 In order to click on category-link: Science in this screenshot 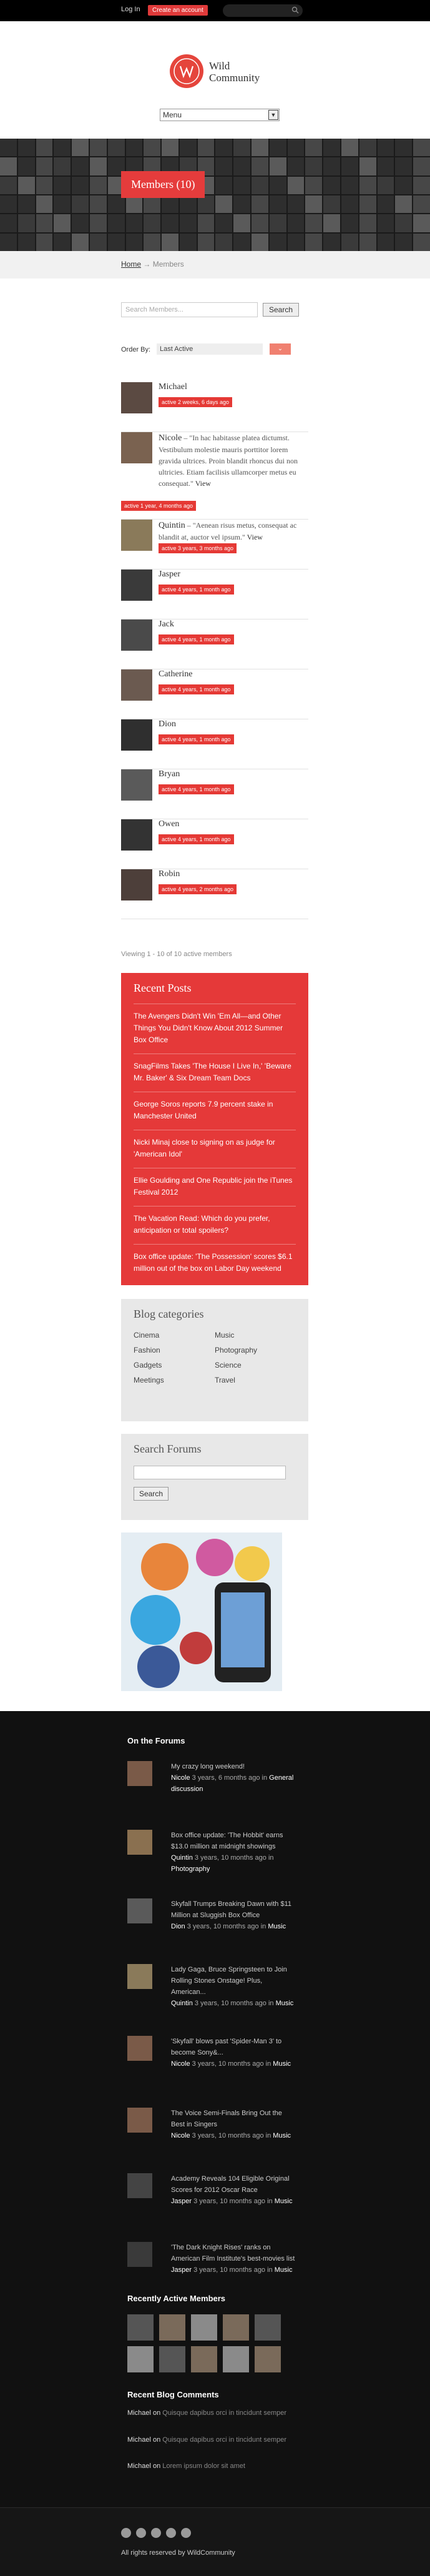, I will do `click(255, 1365)`.